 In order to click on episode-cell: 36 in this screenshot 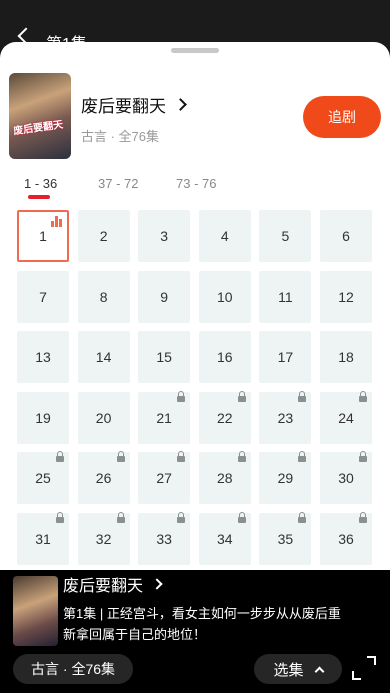, I will do `click(346, 538)`.